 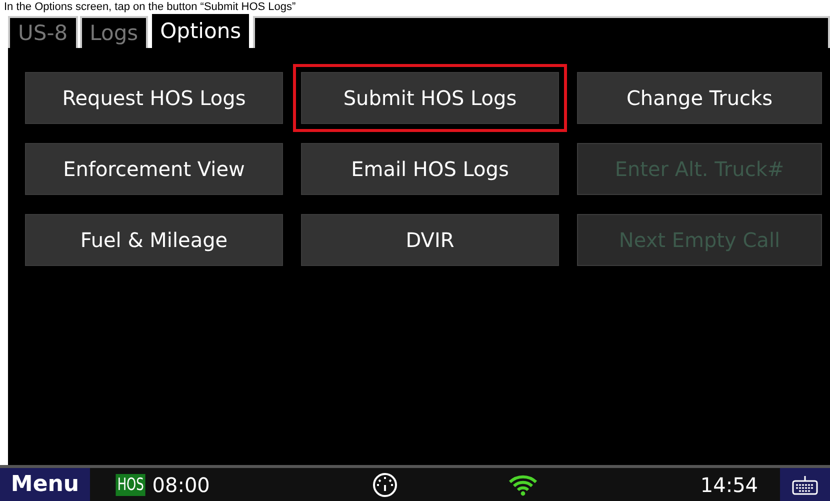 What do you see at coordinates (114, 32) in the screenshot?
I see `tab: Logs` at bounding box center [114, 32].